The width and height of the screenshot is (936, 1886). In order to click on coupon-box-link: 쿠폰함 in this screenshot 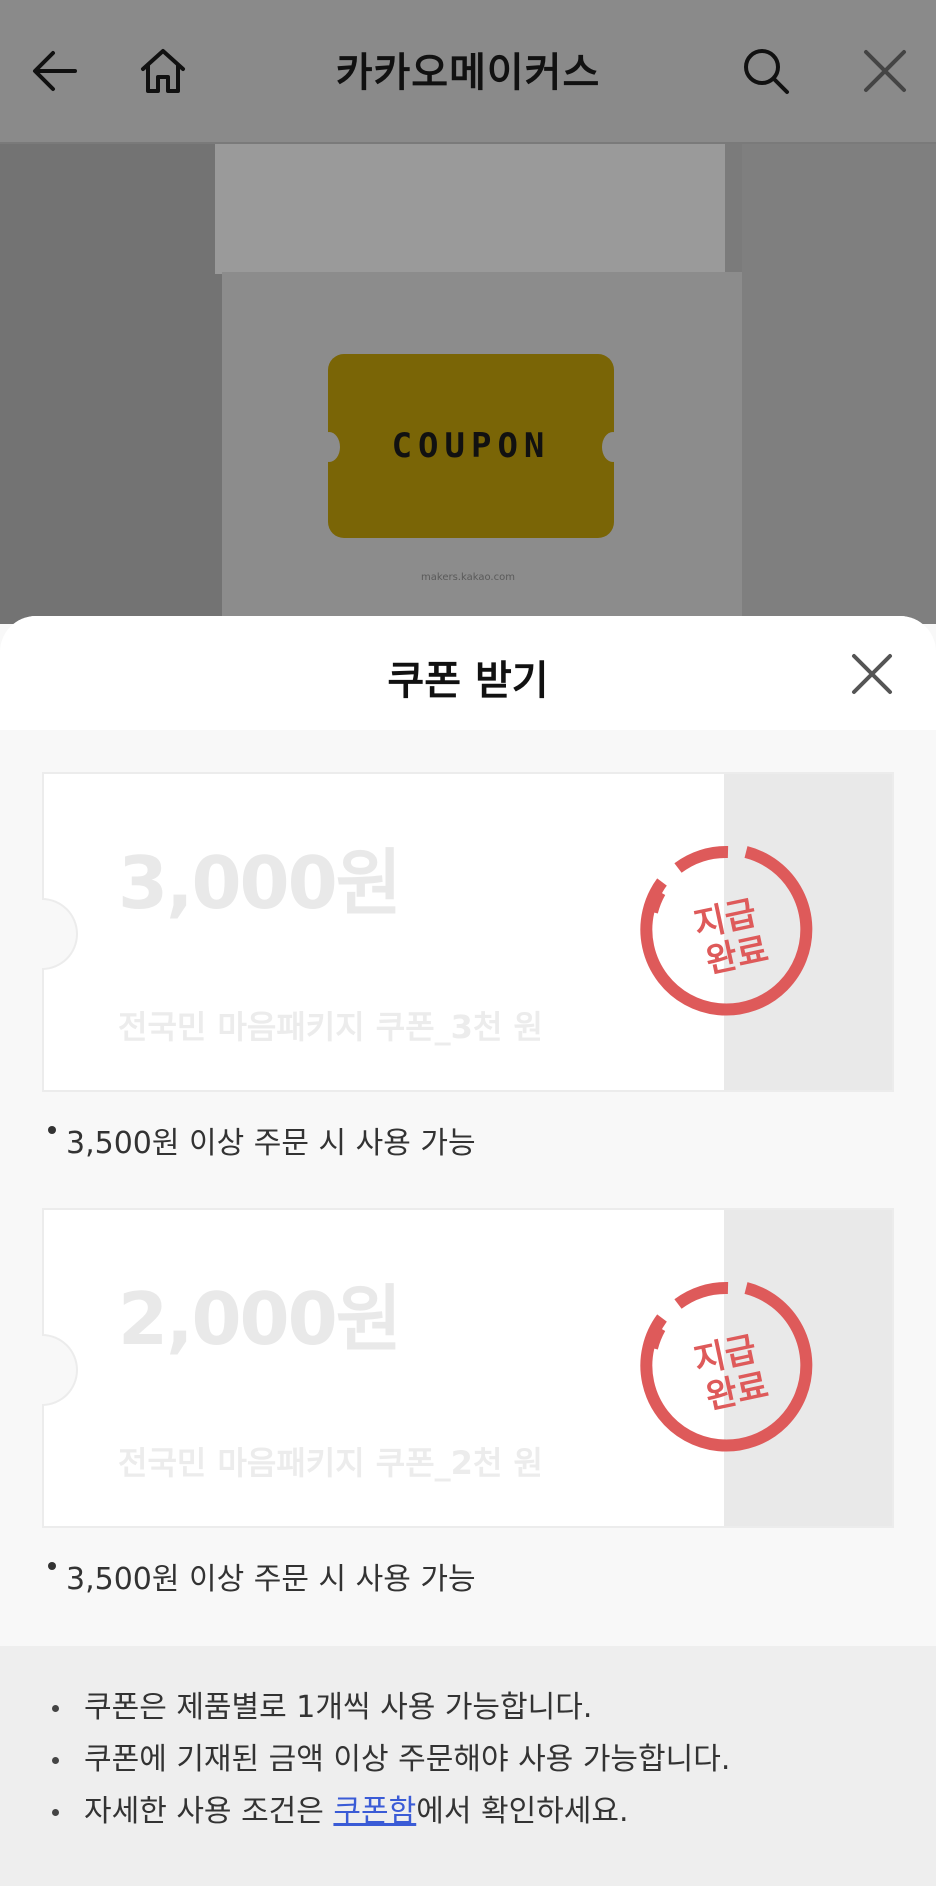, I will do `click(374, 1811)`.